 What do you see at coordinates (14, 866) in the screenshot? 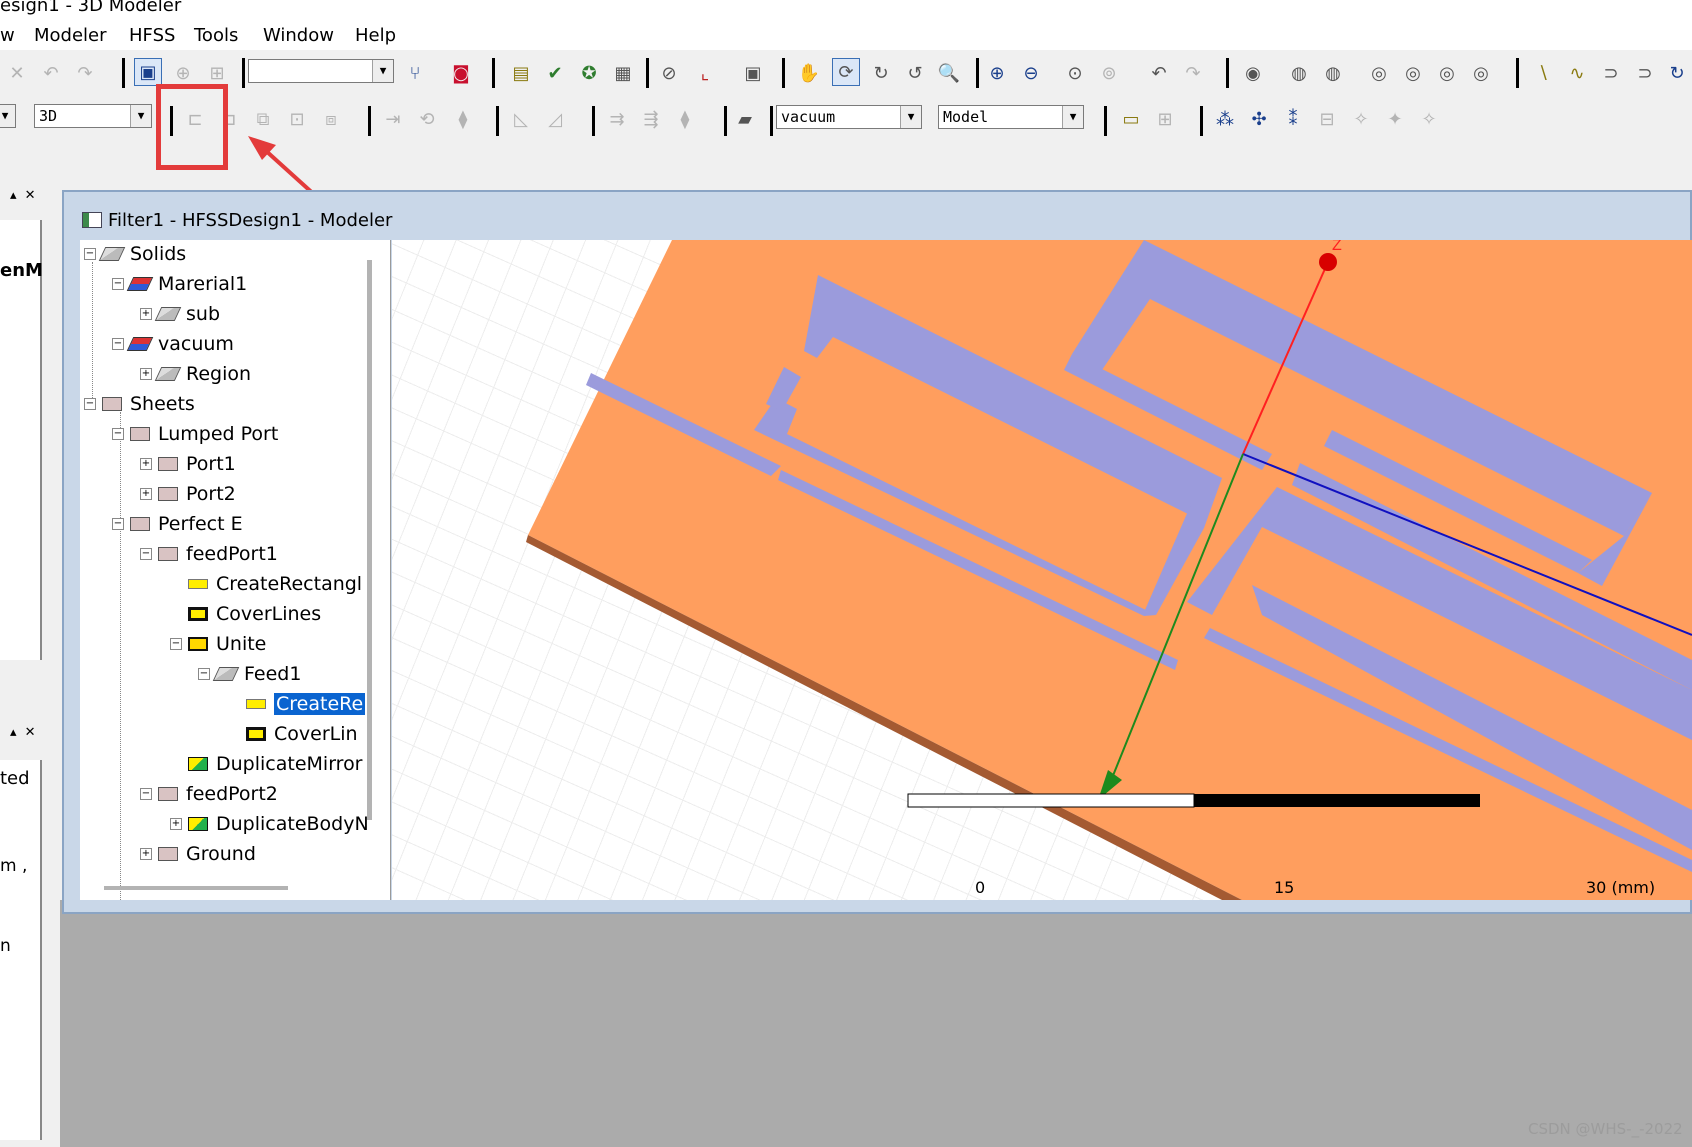
I see `dock-partial-label: m ,` at bounding box center [14, 866].